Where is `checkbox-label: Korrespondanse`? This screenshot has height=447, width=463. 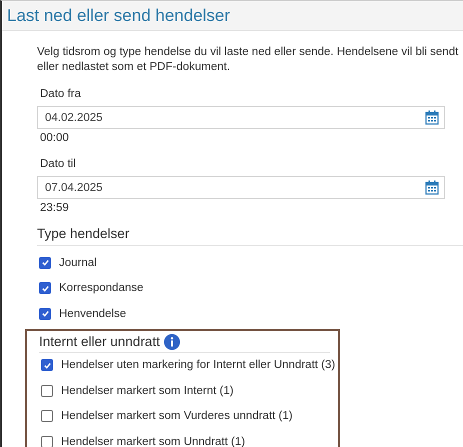 checkbox-label: Korrespondanse is located at coordinates (101, 288).